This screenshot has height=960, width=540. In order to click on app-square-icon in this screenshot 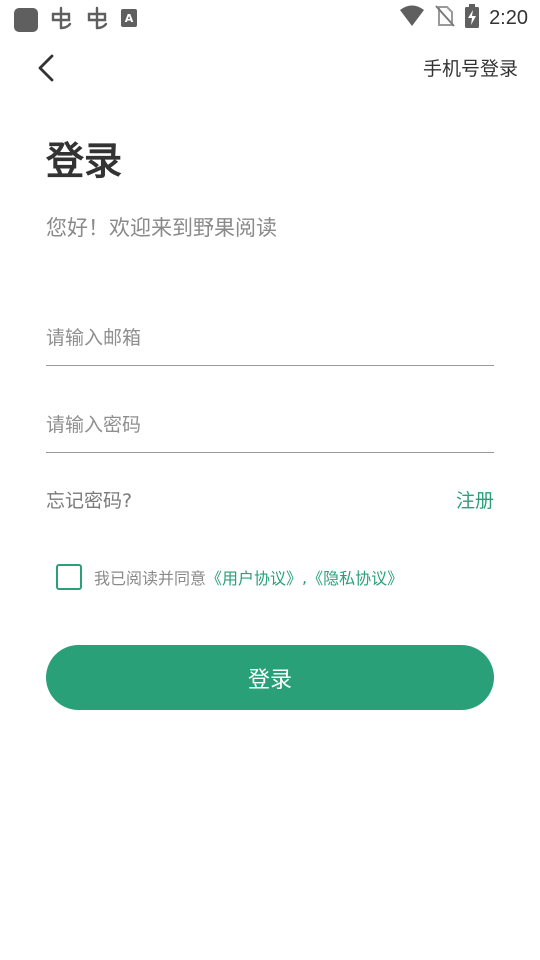, I will do `click(26, 20)`.